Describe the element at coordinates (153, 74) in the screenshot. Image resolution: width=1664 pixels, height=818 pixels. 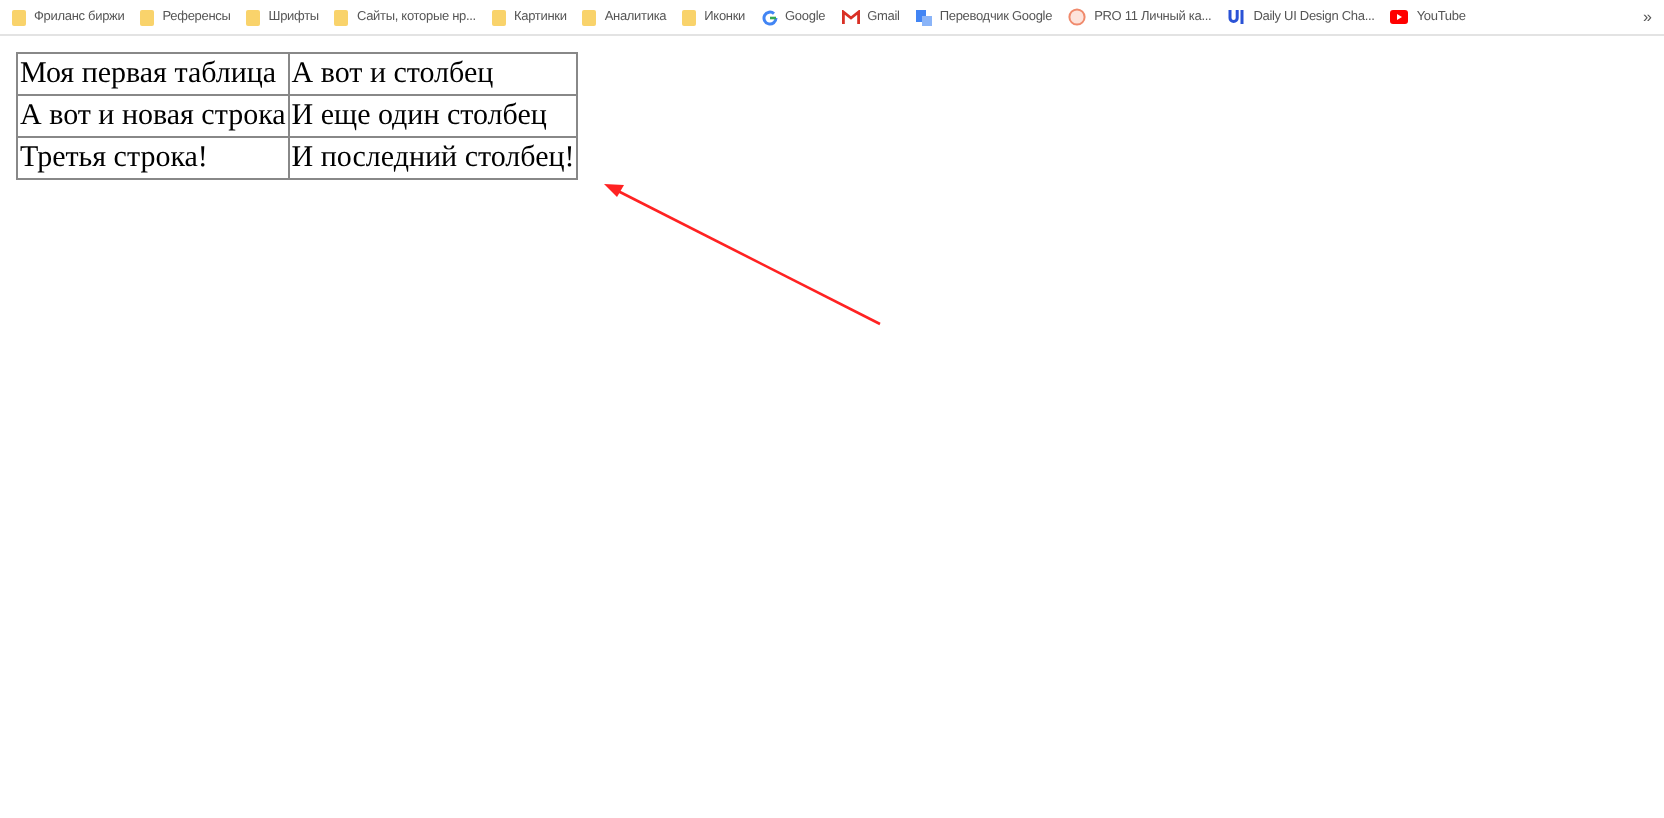
I see `table-cell: Моя первая таблица` at that location.